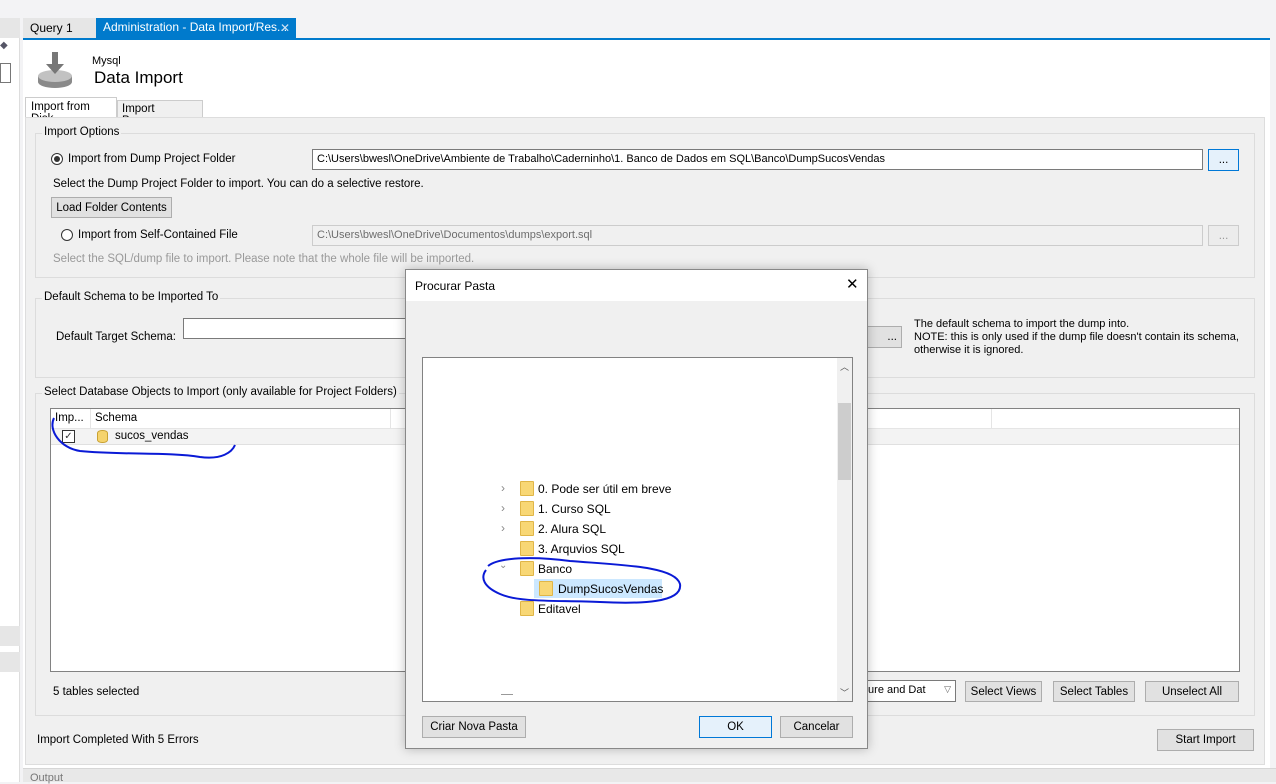  Describe the element at coordinates (574, 509) in the screenshot. I see `tree-item: 1. Curso SQL` at that location.